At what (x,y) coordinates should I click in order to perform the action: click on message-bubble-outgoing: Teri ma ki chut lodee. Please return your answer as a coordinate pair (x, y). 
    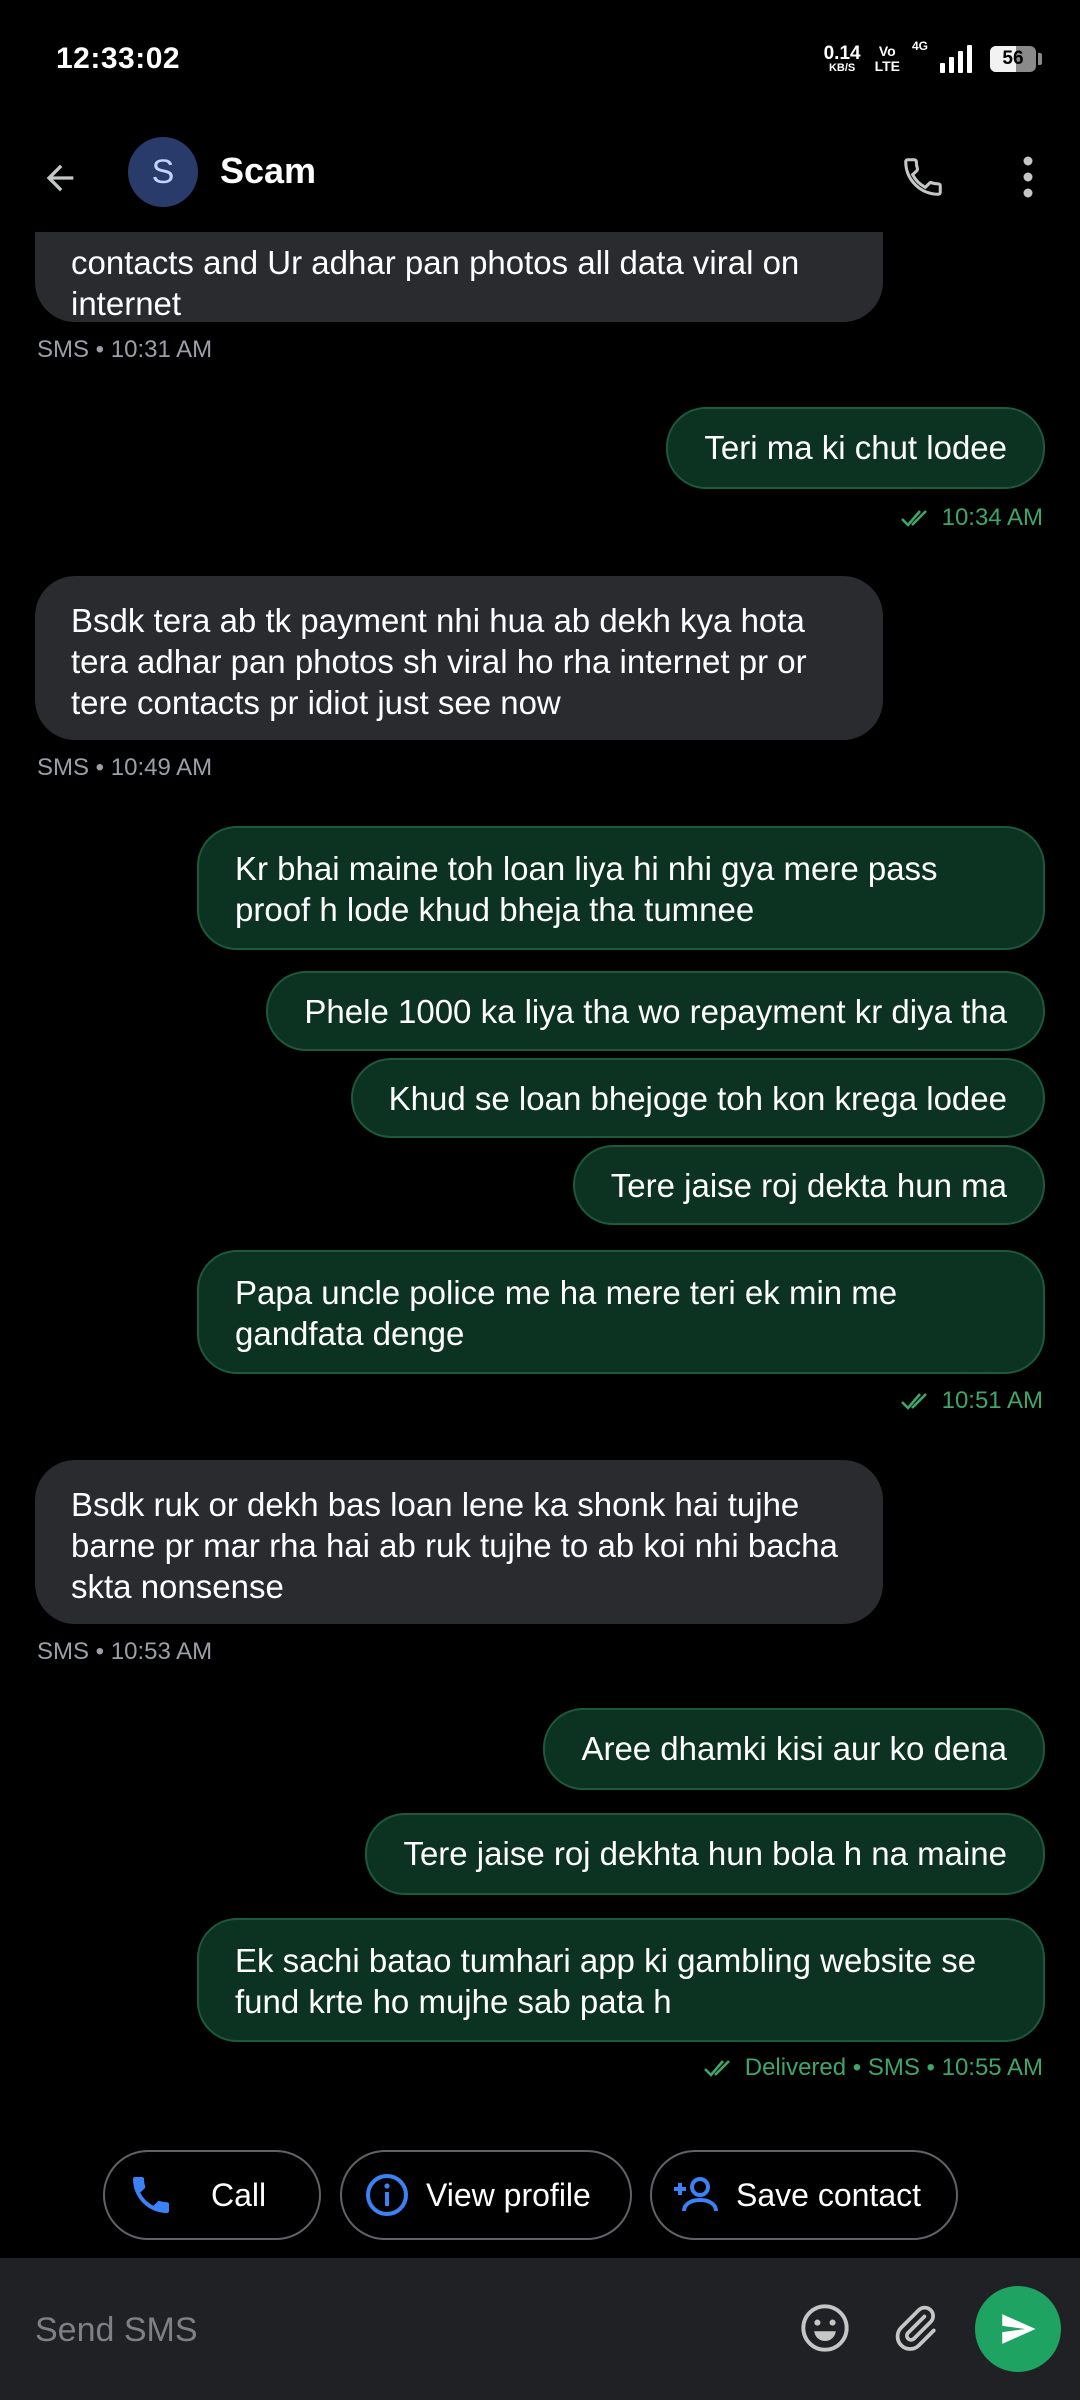
    Looking at the image, I should click on (855, 448).